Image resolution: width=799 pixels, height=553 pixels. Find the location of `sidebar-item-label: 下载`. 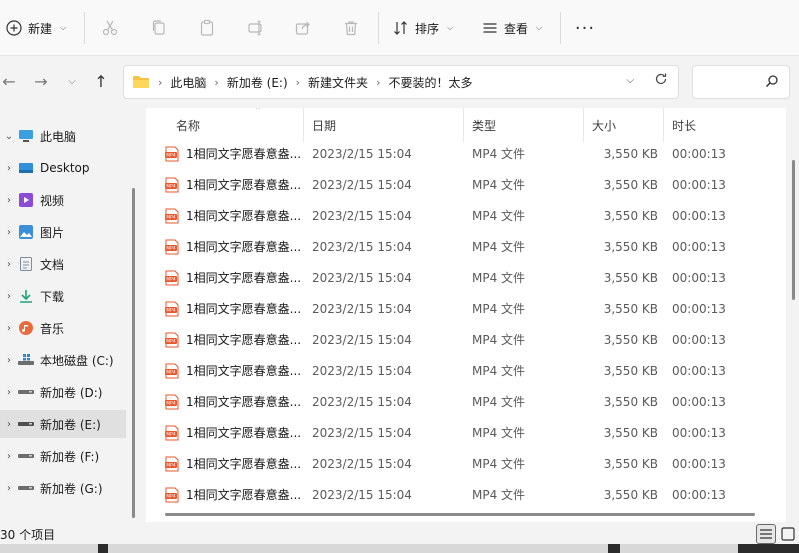

sidebar-item-label: 下载 is located at coordinates (52, 296).